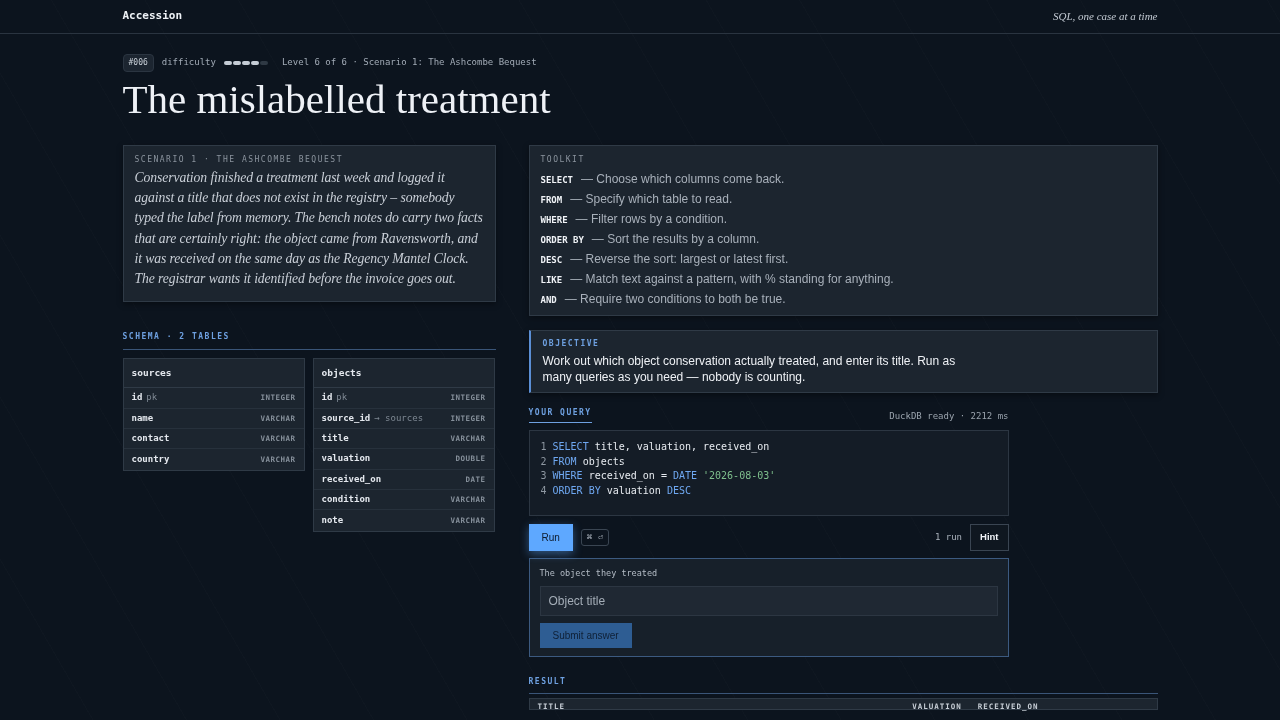 The image size is (1280, 720). Describe the element at coordinates (560, 415) in the screenshot. I see `query-tab: YOUR QUERY` at that location.